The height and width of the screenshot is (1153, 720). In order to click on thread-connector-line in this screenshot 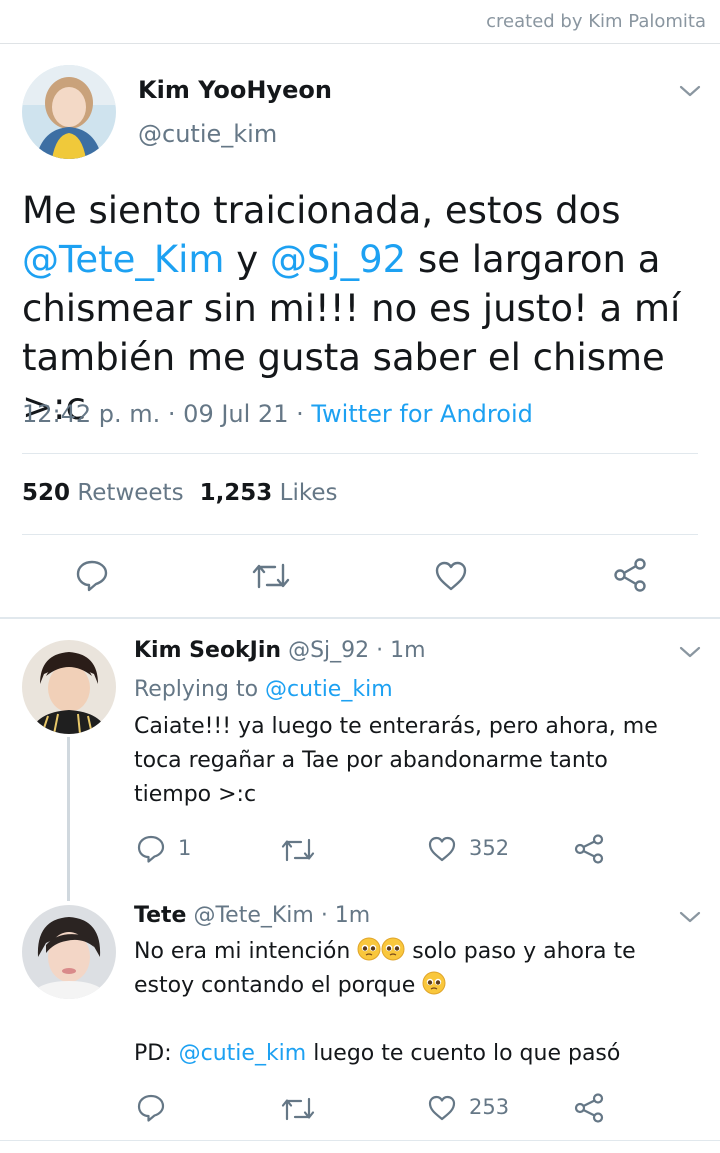, I will do `click(68, 819)`.